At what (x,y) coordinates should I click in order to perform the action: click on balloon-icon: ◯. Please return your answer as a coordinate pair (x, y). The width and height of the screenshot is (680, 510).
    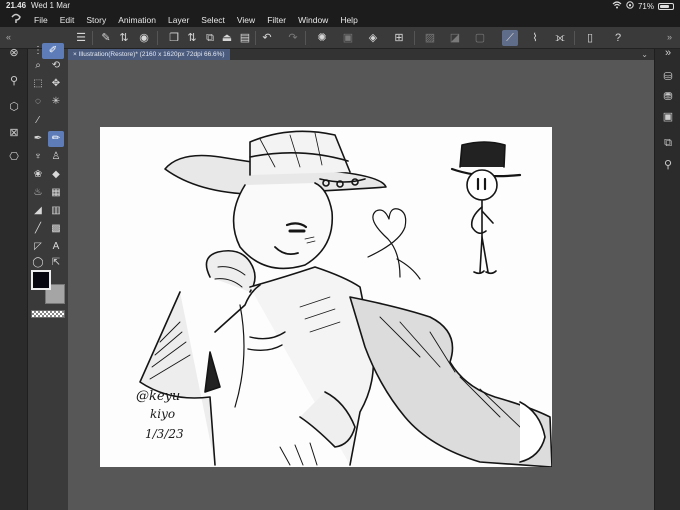
    Looking at the image, I should click on (38, 263).